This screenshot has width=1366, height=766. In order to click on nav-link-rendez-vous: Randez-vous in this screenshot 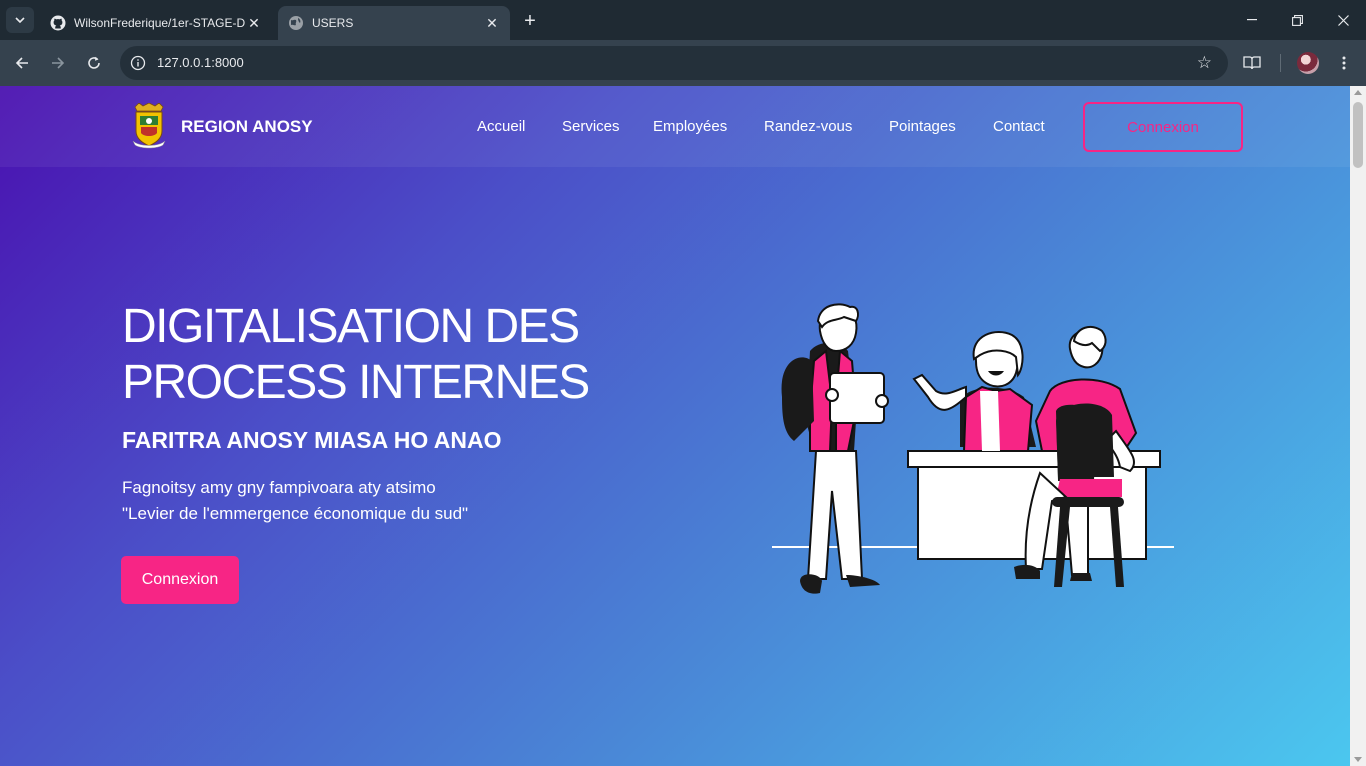, I will do `click(808, 126)`.